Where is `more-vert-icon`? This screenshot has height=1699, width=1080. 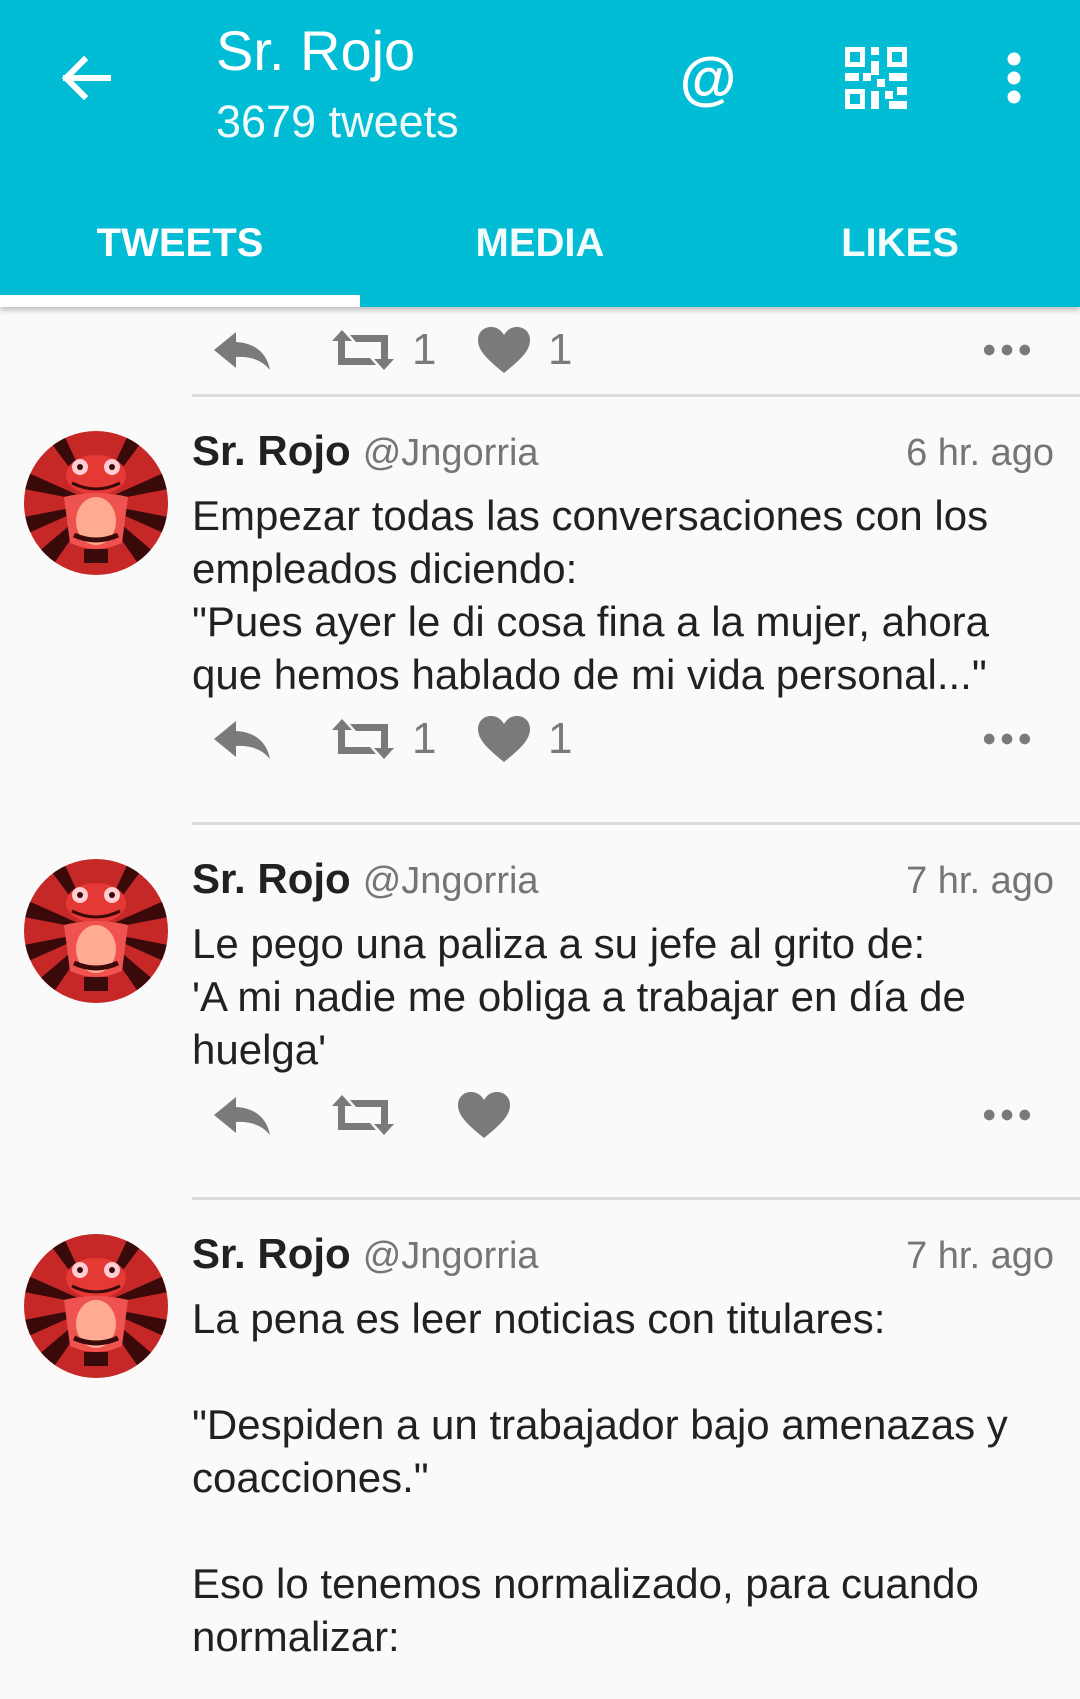 more-vert-icon is located at coordinates (1014, 78).